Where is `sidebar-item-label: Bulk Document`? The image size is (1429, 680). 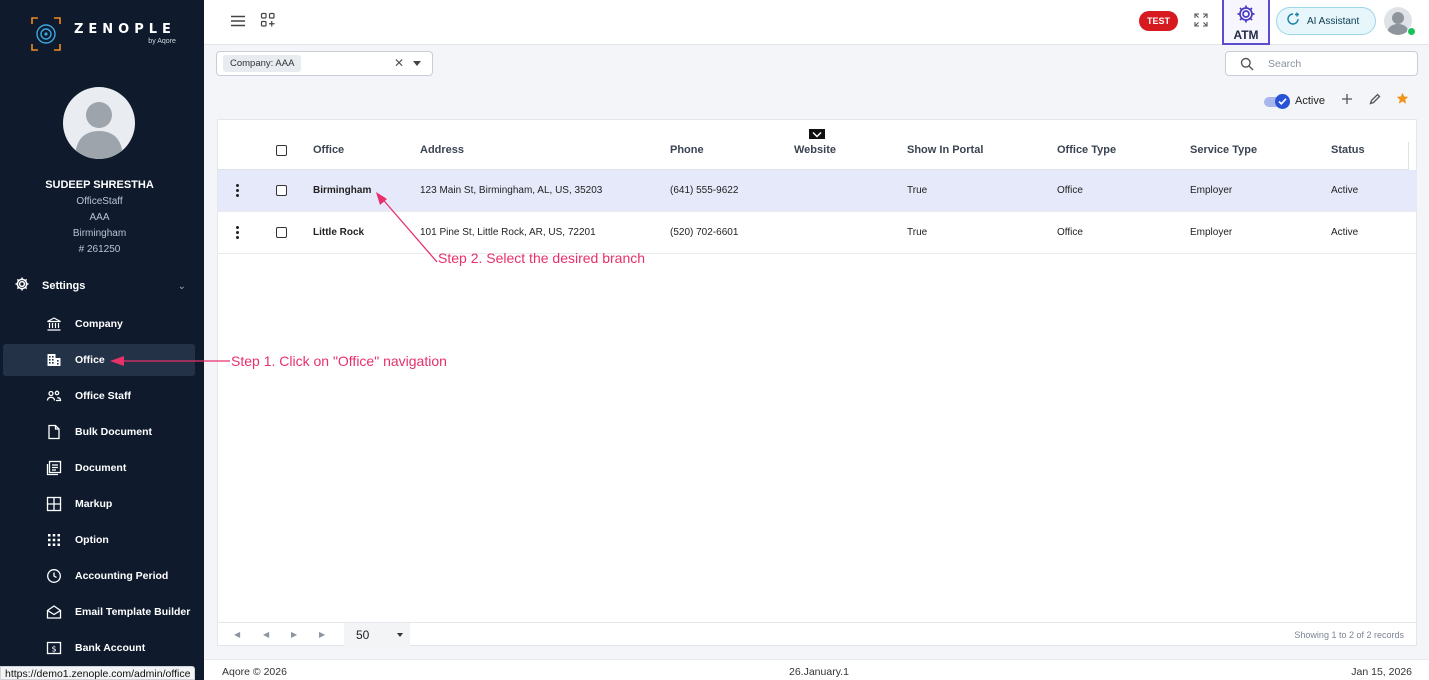 sidebar-item-label: Bulk Document is located at coordinates (114, 432).